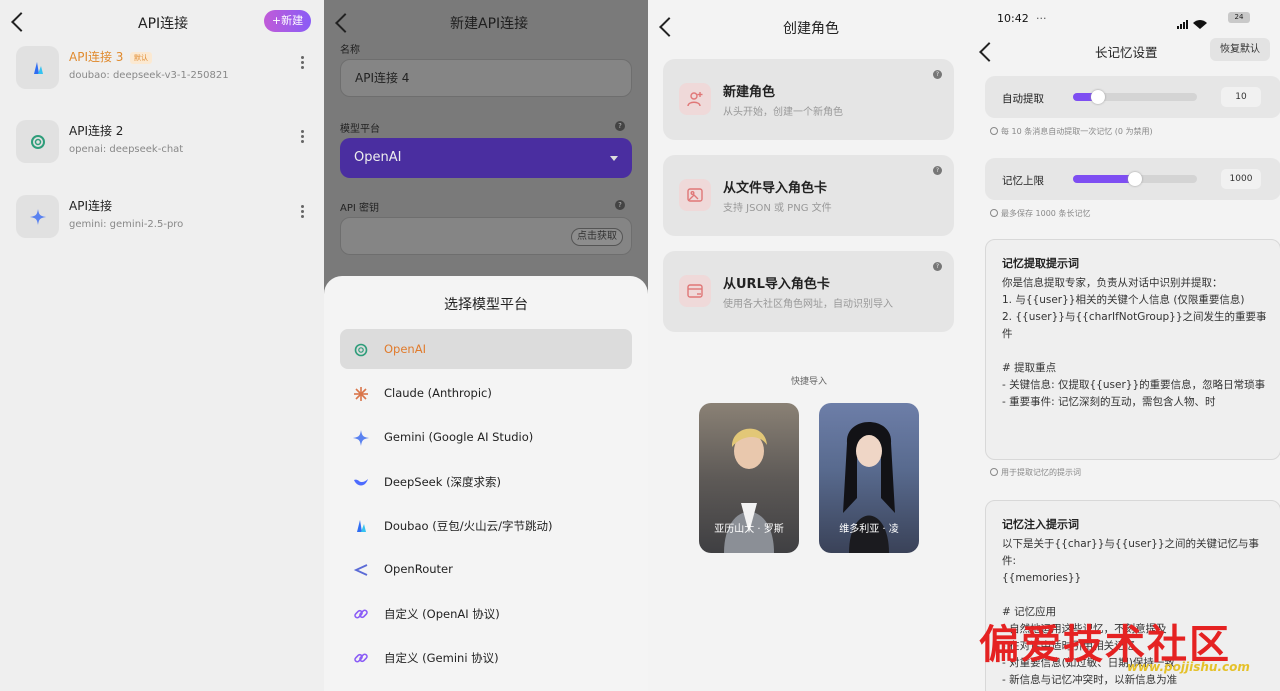  What do you see at coordinates (1188, 667) in the screenshot?
I see `watermark-url: www.pojjishu.com` at bounding box center [1188, 667].